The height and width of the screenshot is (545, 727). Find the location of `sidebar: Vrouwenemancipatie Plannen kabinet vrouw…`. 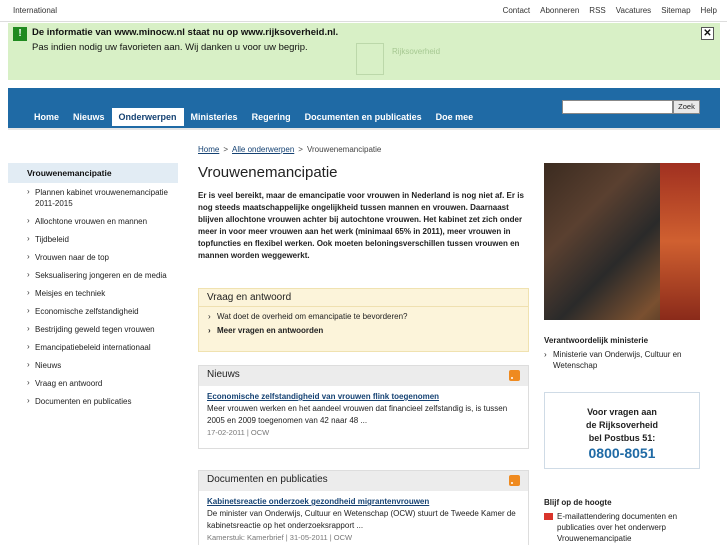

sidebar: Vrouwenemancipatie Plannen kabinet vrouw… is located at coordinates (93, 288).